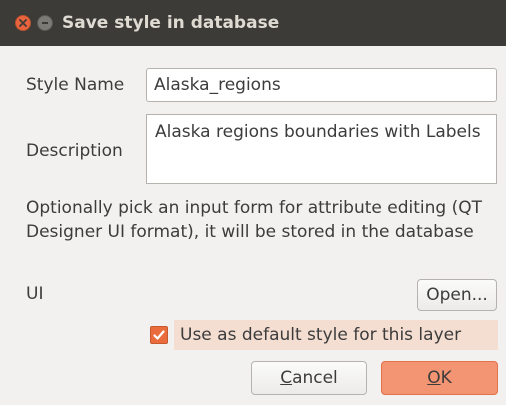  Describe the element at coordinates (75, 85) in the screenshot. I see `style-name-label: Style Name` at that location.